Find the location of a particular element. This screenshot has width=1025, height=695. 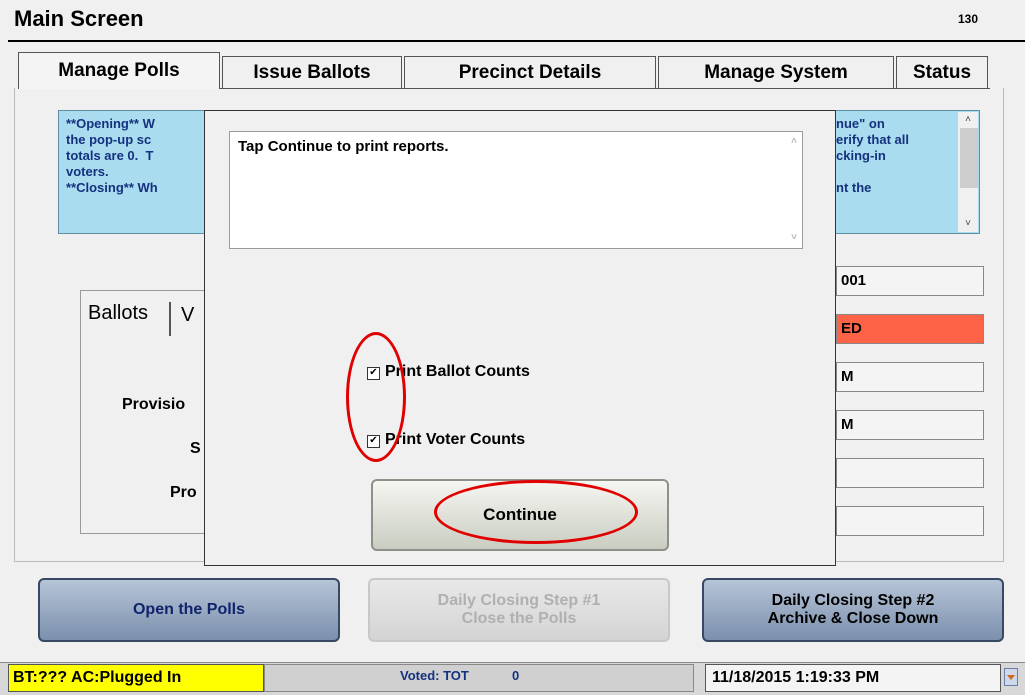

subtab-voters: V is located at coordinates (187, 315).